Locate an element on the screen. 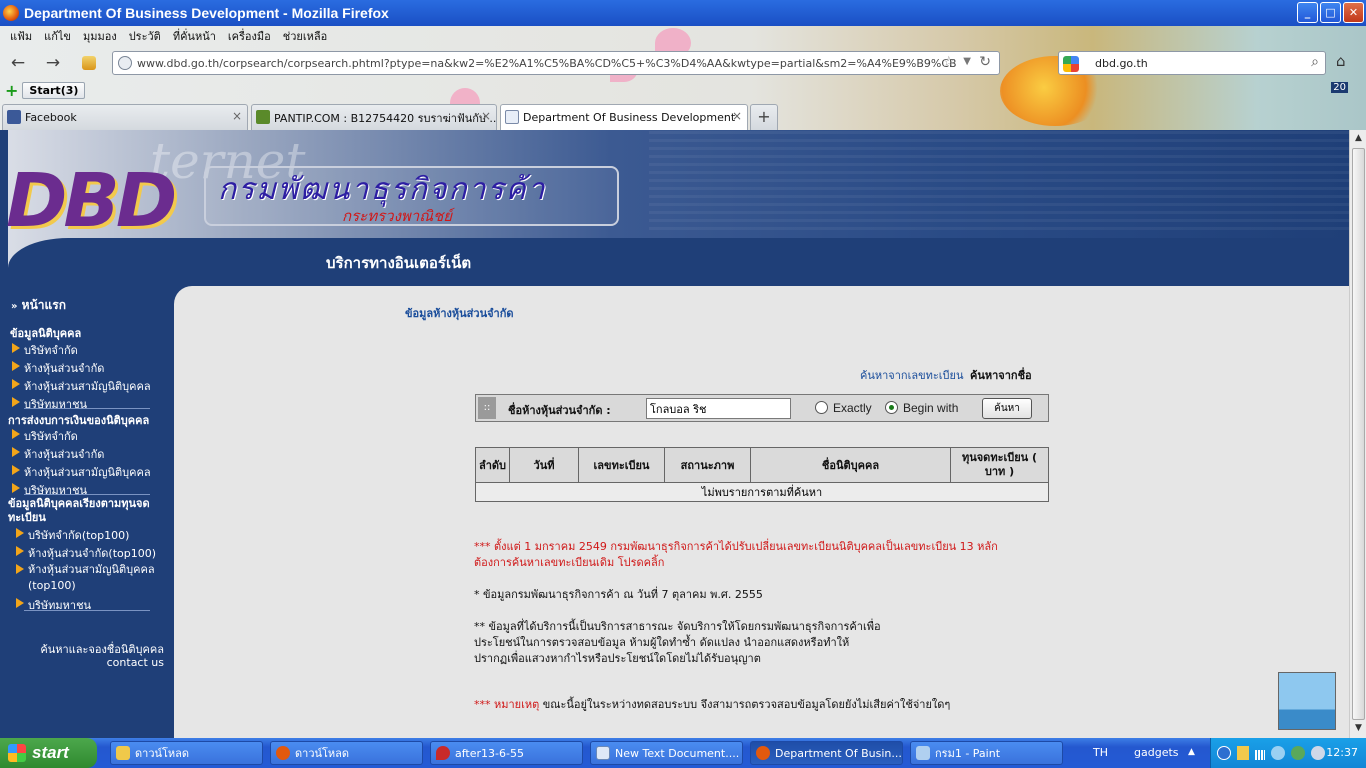 This screenshot has width=1366, height=768. bookmark-star-icon: ☆ is located at coordinates (948, 62).